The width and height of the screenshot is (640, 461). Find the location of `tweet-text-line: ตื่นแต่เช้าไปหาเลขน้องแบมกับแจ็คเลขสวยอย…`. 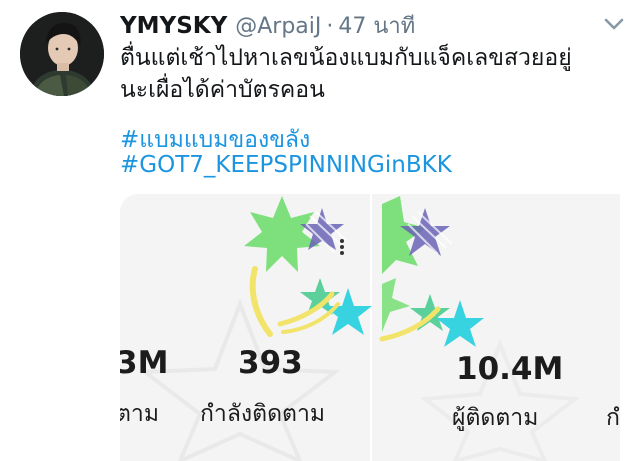

tweet-text-line: ตื่นแต่เช้าไปหาเลขน้องแบมกับแจ็คเลขสวยอย… is located at coordinates (346, 58).